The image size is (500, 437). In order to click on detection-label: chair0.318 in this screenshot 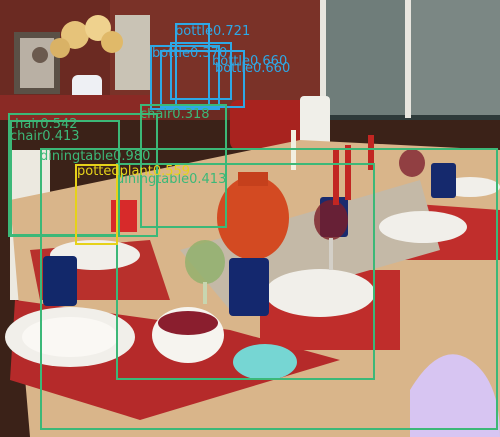, I will do `click(175, 114)`.